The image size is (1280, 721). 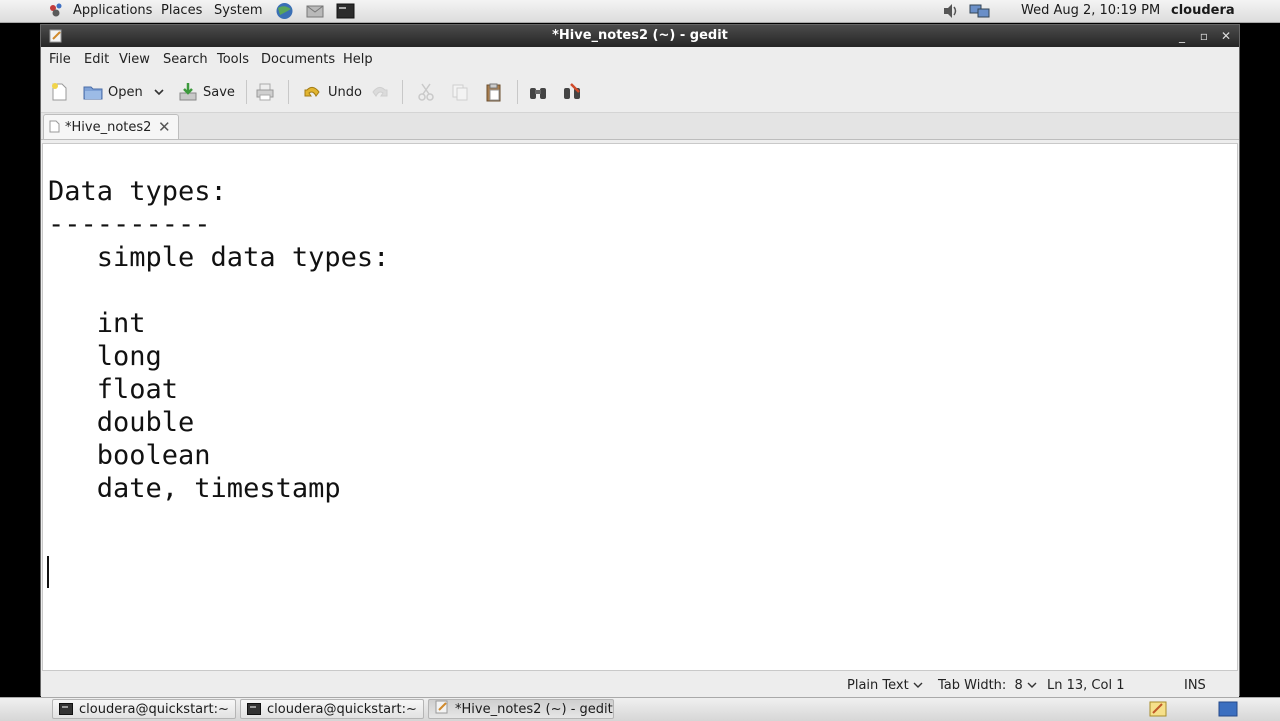 I want to click on paste-icon, so click(x=494, y=92).